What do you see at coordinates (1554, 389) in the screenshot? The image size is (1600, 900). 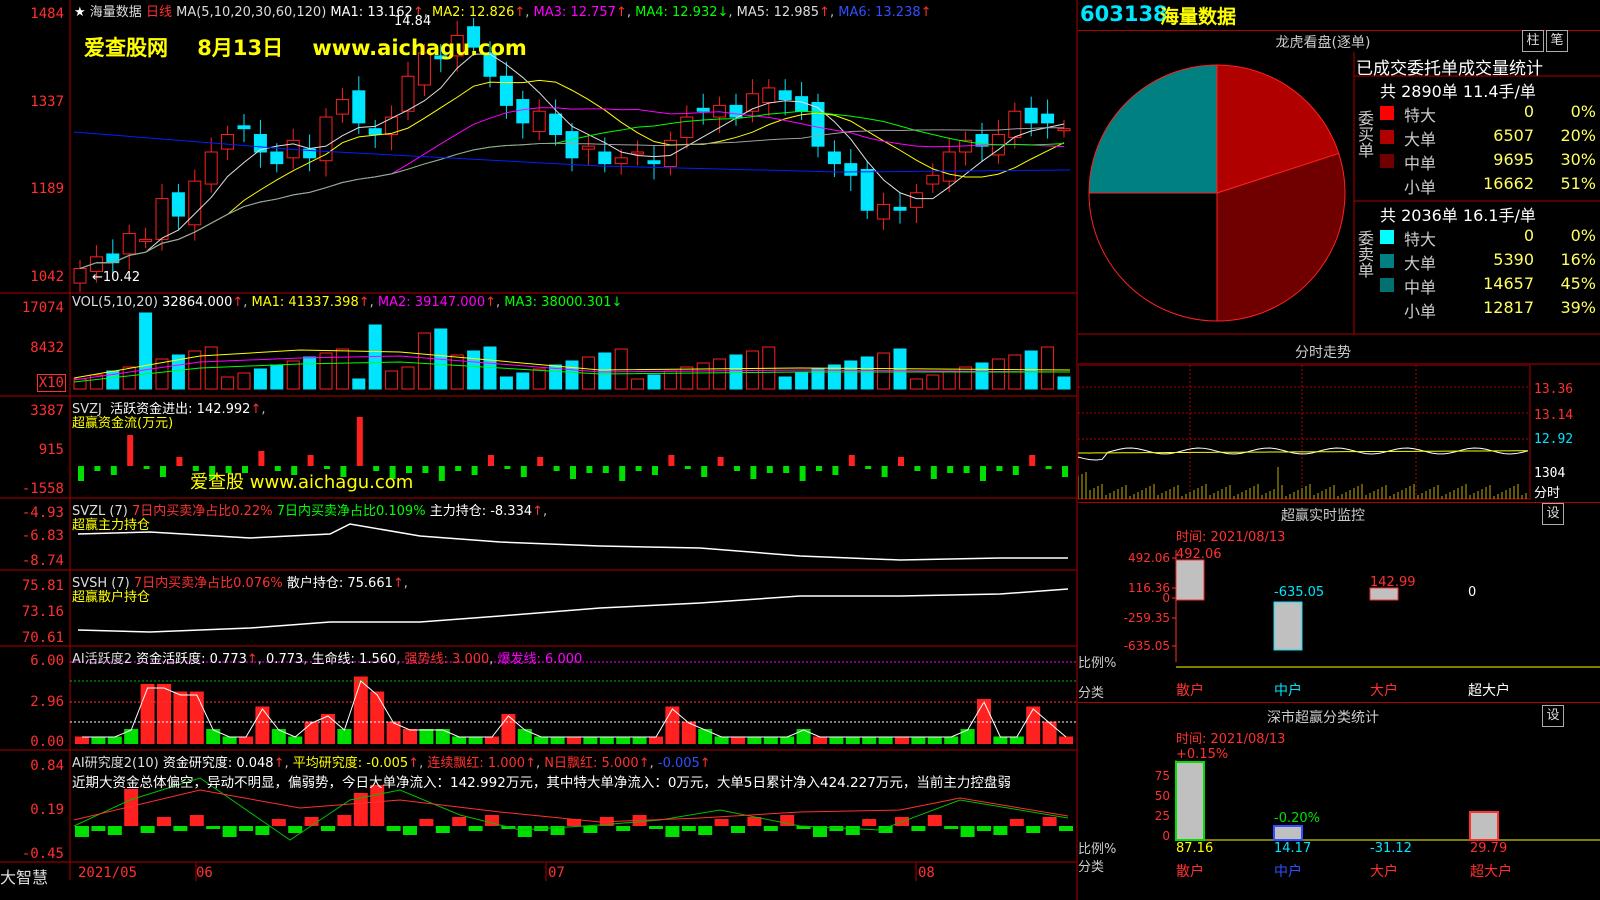 I see `intraday-y-tick: 13.36` at bounding box center [1554, 389].